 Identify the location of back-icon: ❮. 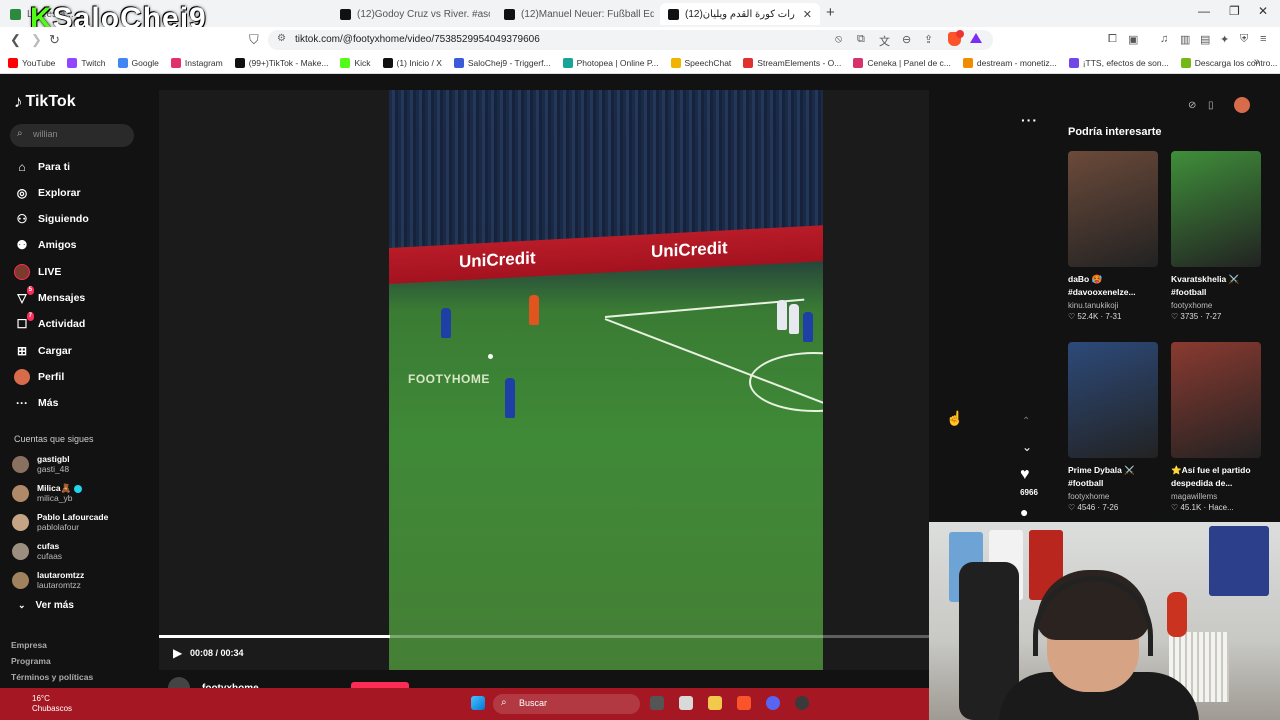
(15, 40).